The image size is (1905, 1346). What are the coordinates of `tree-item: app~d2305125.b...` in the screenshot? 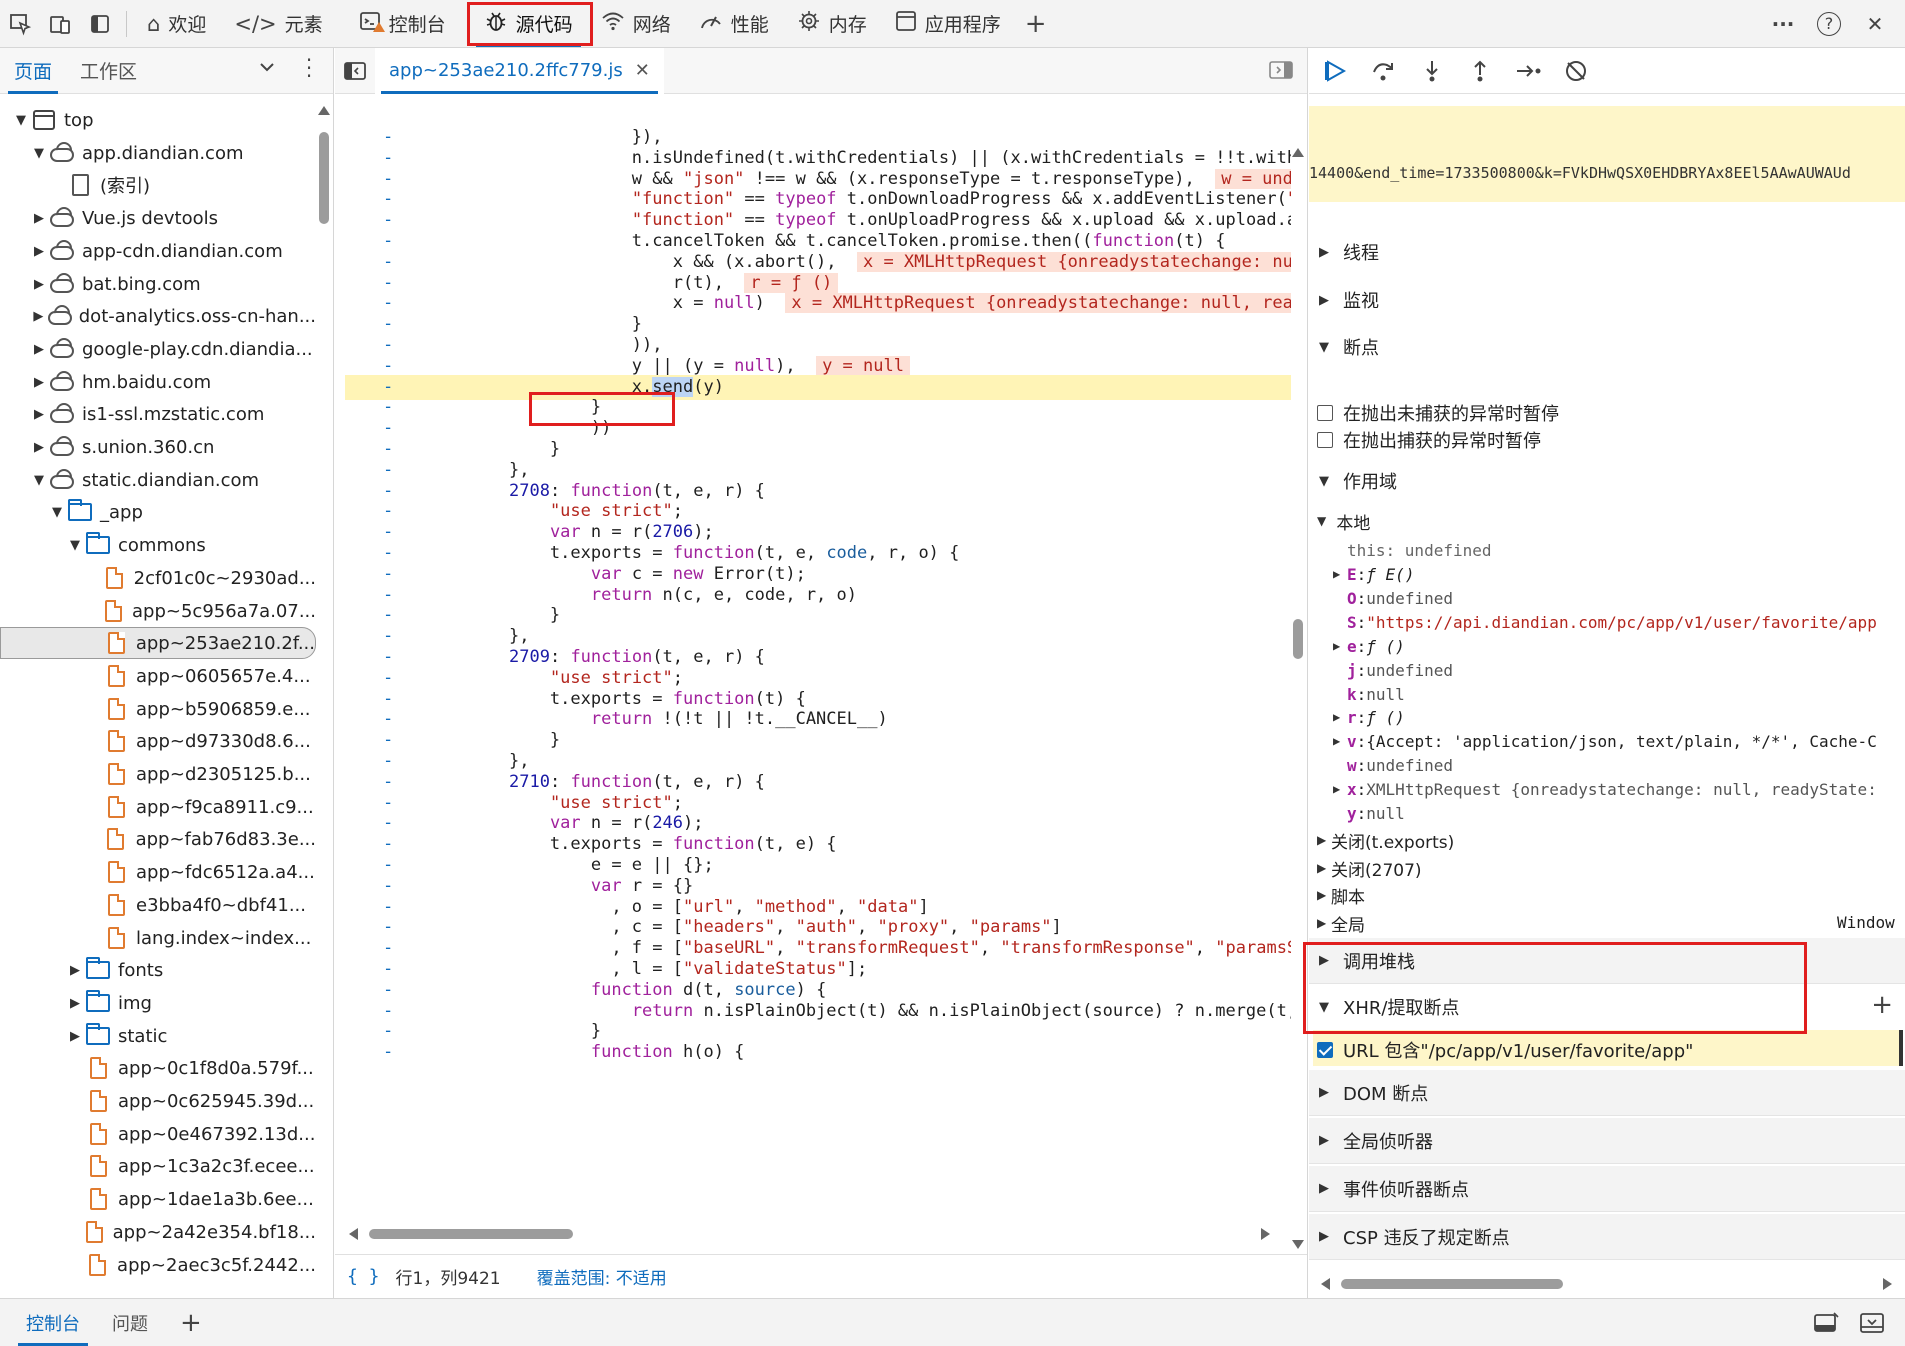 It's located at (158, 774).